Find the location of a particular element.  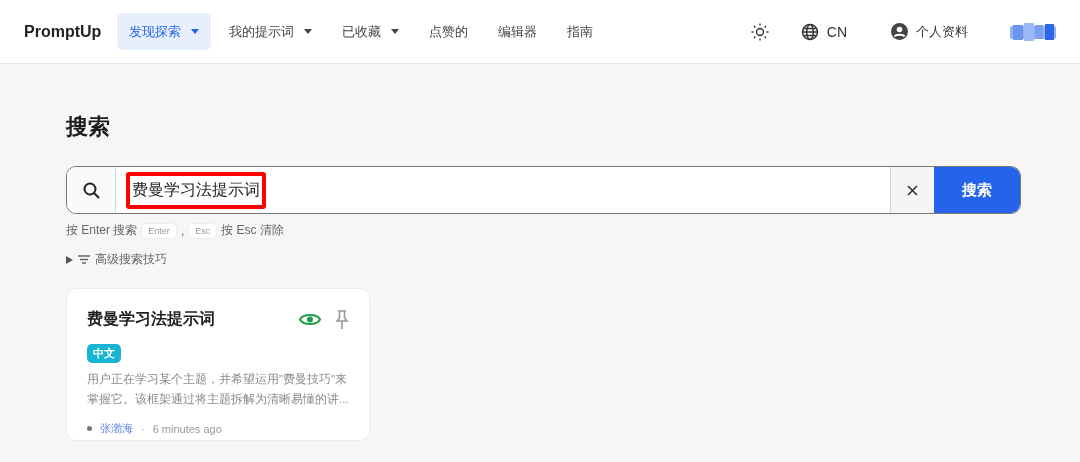

nav-tab: 我的提示词 is located at coordinates (271, 31).